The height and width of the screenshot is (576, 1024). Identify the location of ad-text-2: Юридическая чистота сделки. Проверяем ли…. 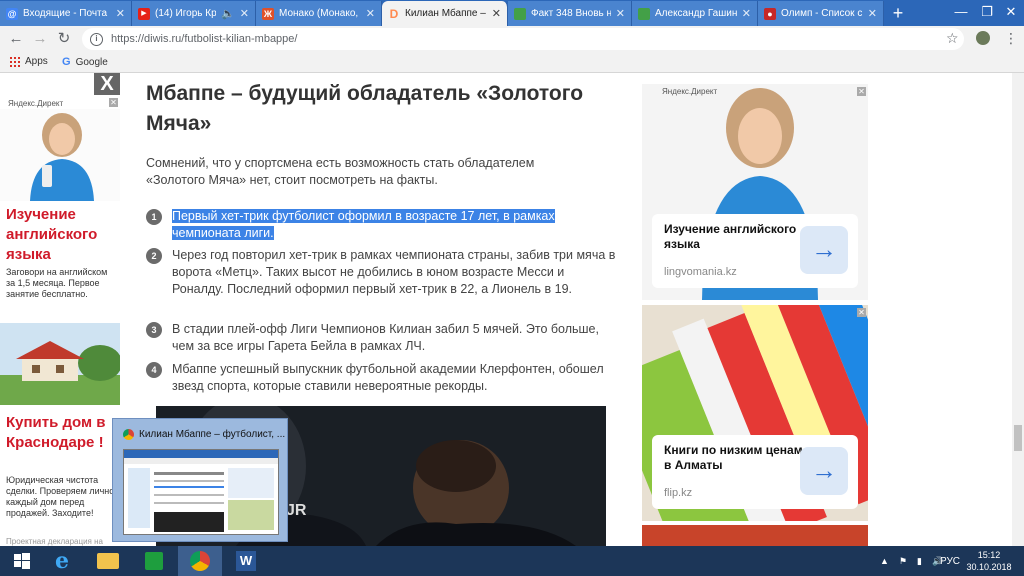
(60, 496).